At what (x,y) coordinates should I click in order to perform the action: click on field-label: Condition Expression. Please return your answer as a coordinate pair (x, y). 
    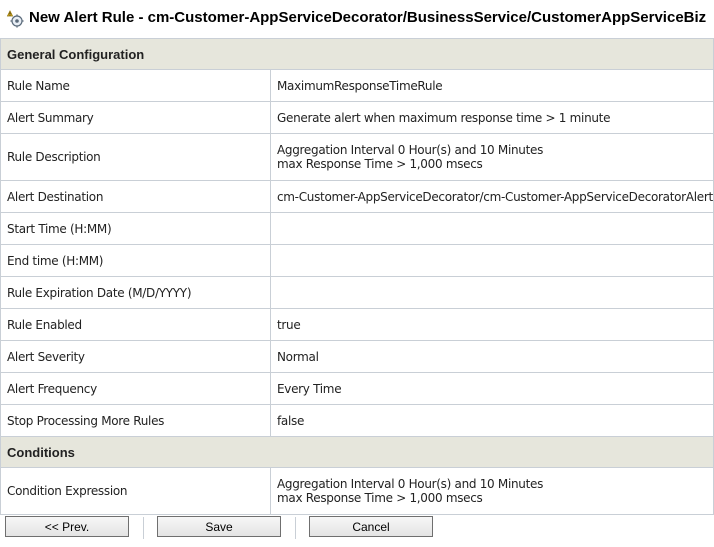
    Looking at the image, I should click on (136, 491).